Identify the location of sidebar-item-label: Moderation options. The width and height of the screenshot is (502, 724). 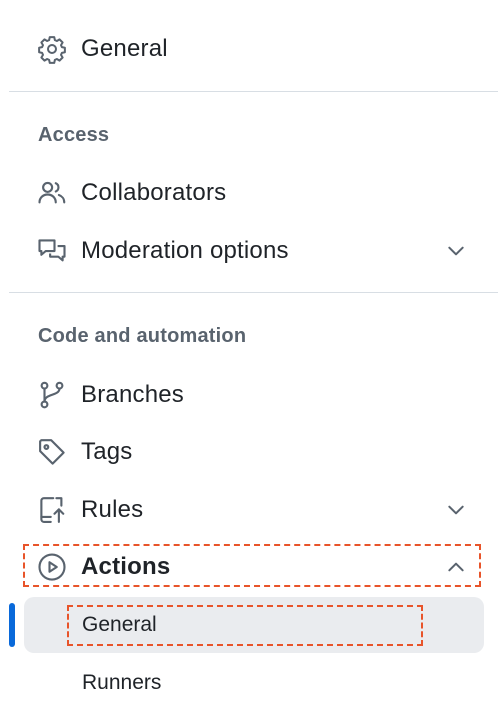
(185, 250).